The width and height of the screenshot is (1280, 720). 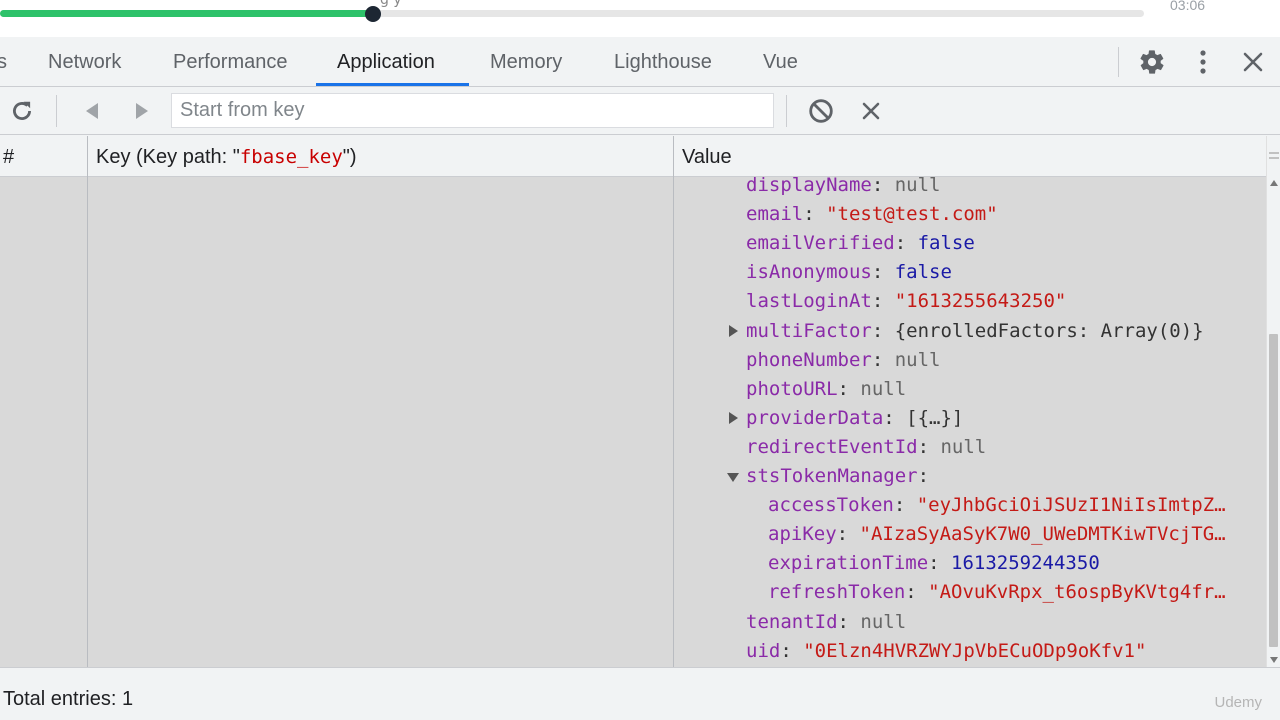 I want to click on block-icon, so click(x=821, y=111).